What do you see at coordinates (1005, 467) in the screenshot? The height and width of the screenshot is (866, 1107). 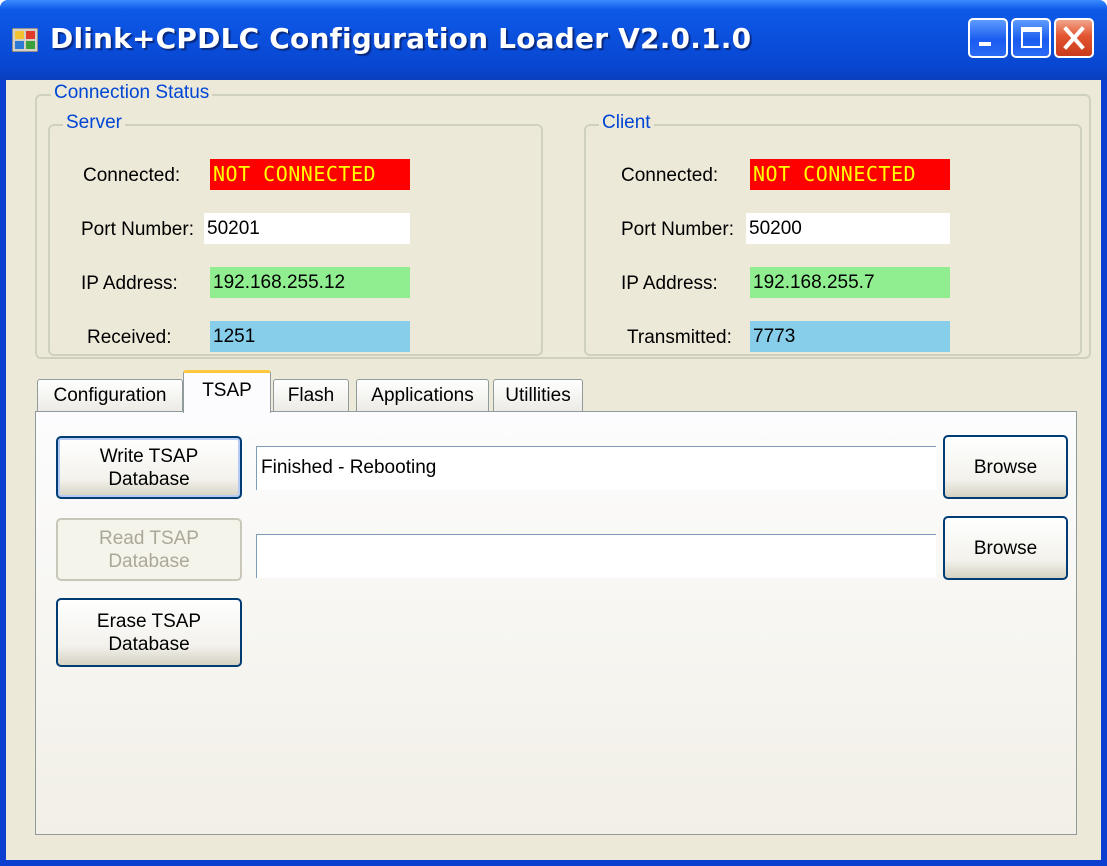 I see `write-tsap-browse-button: Browse` at bounding box center [1005, 467].